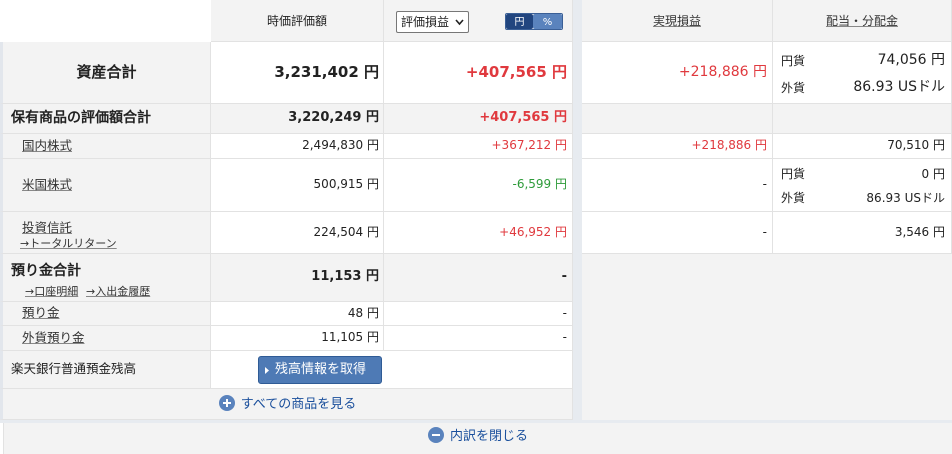  What do you see at coordinates (478, 314) in the screenshot?
I see `deposit-pl: -` at bounding box center [478, 314].